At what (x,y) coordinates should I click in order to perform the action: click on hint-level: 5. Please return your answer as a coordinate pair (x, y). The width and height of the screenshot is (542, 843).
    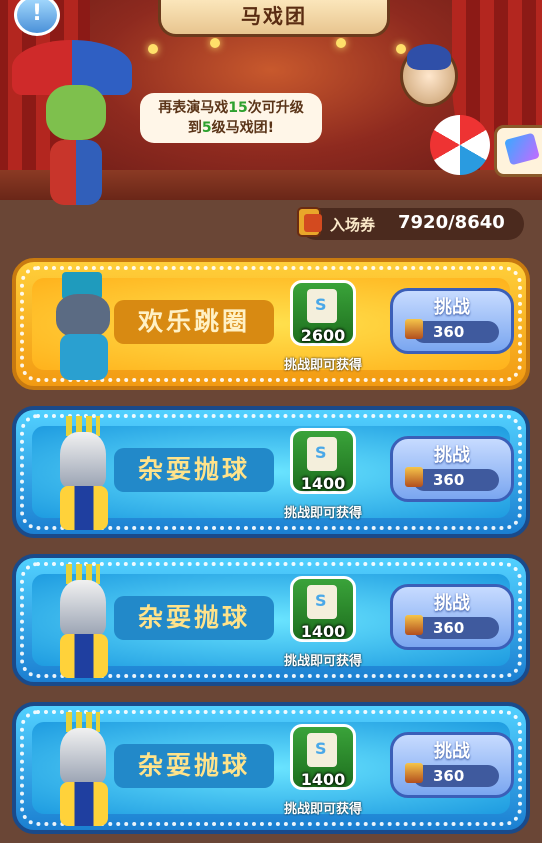
    Looking at the image, I should click on (206, 128).